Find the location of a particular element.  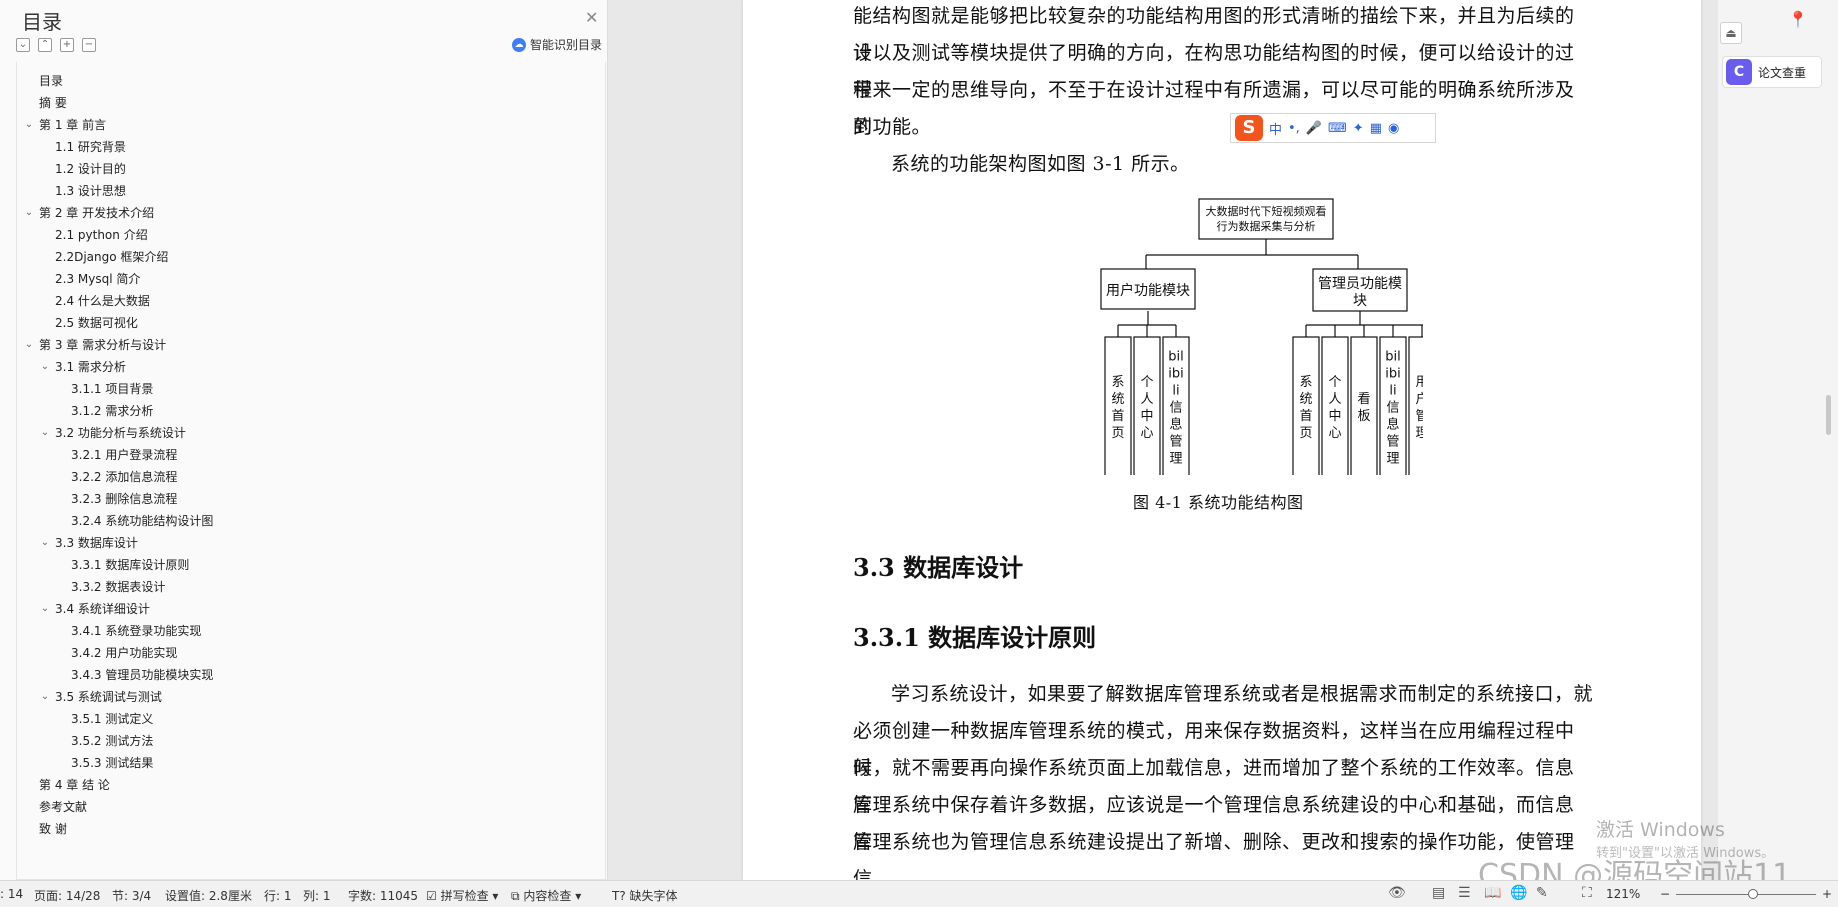

ime-toolbar: S 中 •, 🎤 ⌨ ✦ ▦ ◉ is located at coordinates (1333, 128).